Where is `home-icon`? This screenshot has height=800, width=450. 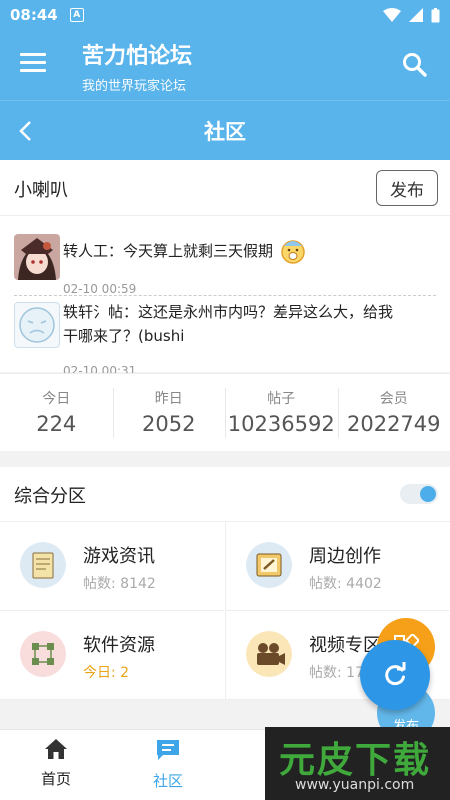
home-icon is located at coordinates (56, 749).